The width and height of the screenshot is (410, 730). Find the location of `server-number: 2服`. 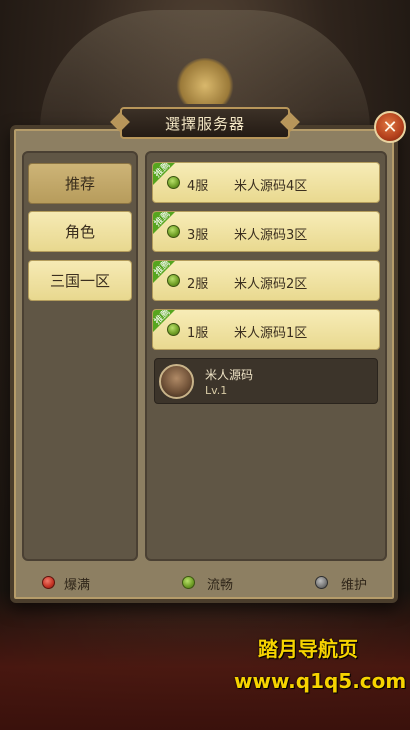

server-number: 2服 is located at coordinates (198, 284).